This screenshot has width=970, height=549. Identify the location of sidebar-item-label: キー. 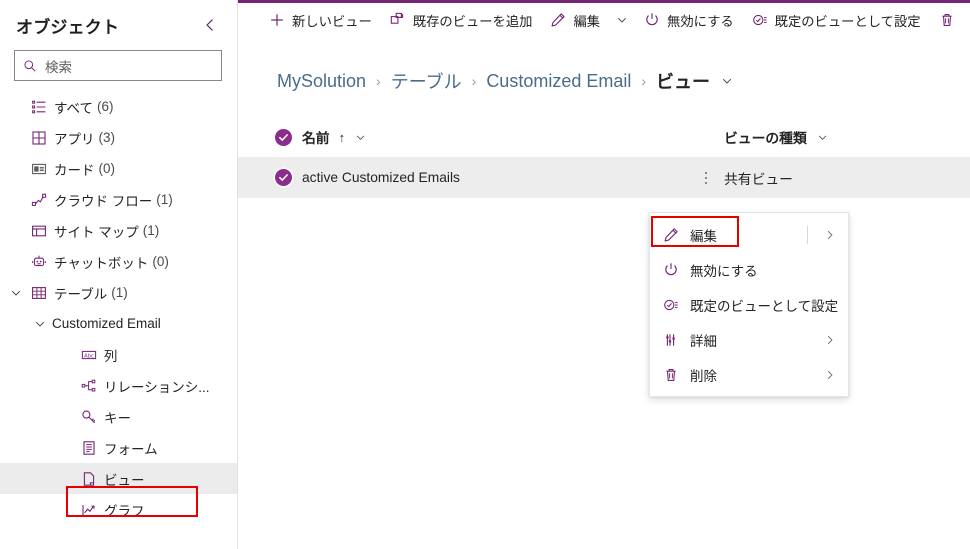
(117, 418).